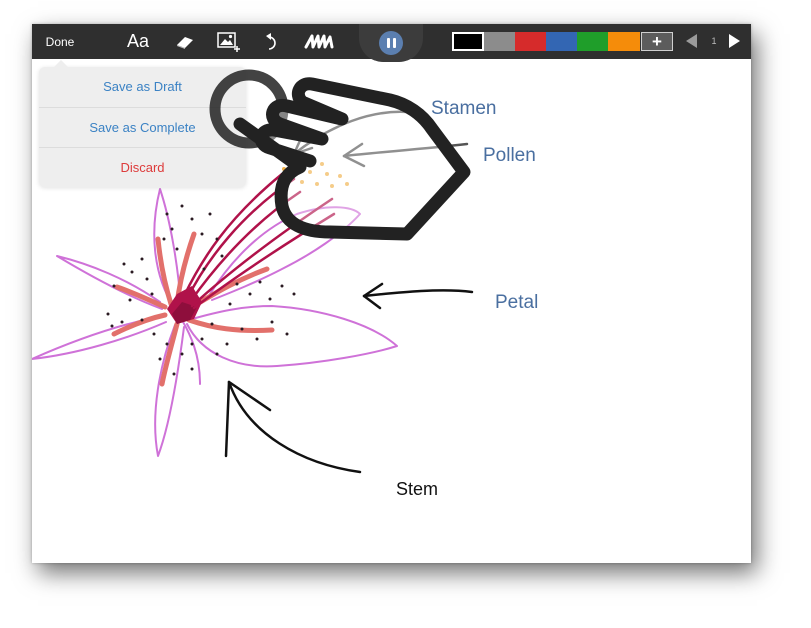  Describe the element at coordinates (340, 155) in the screenshot. I see `tap-hand-gesture-icon` at that location.